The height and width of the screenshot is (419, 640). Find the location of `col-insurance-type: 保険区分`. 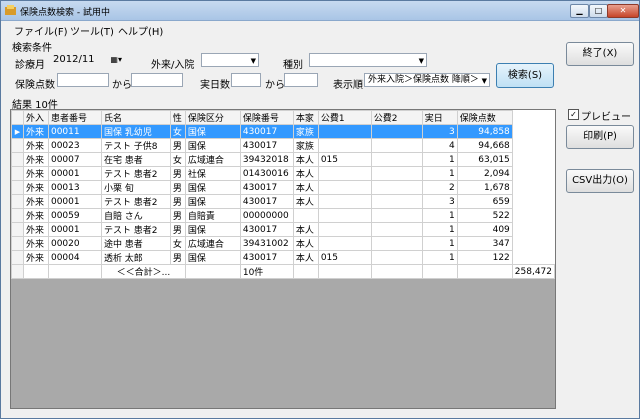

col-insurance-type: 保険区分 is located at coordinates (212, 117).